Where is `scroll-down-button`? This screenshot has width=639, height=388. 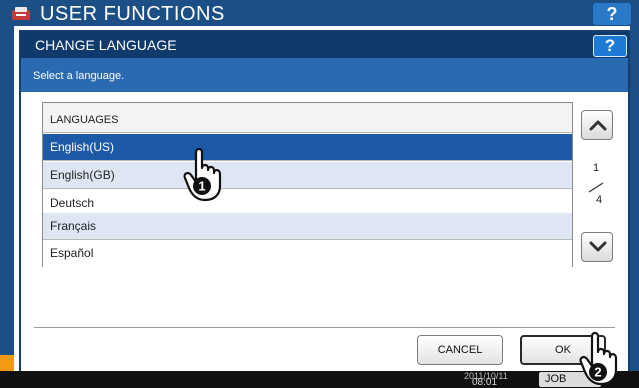
scroll-down-button is located at coordinates (597, 247).